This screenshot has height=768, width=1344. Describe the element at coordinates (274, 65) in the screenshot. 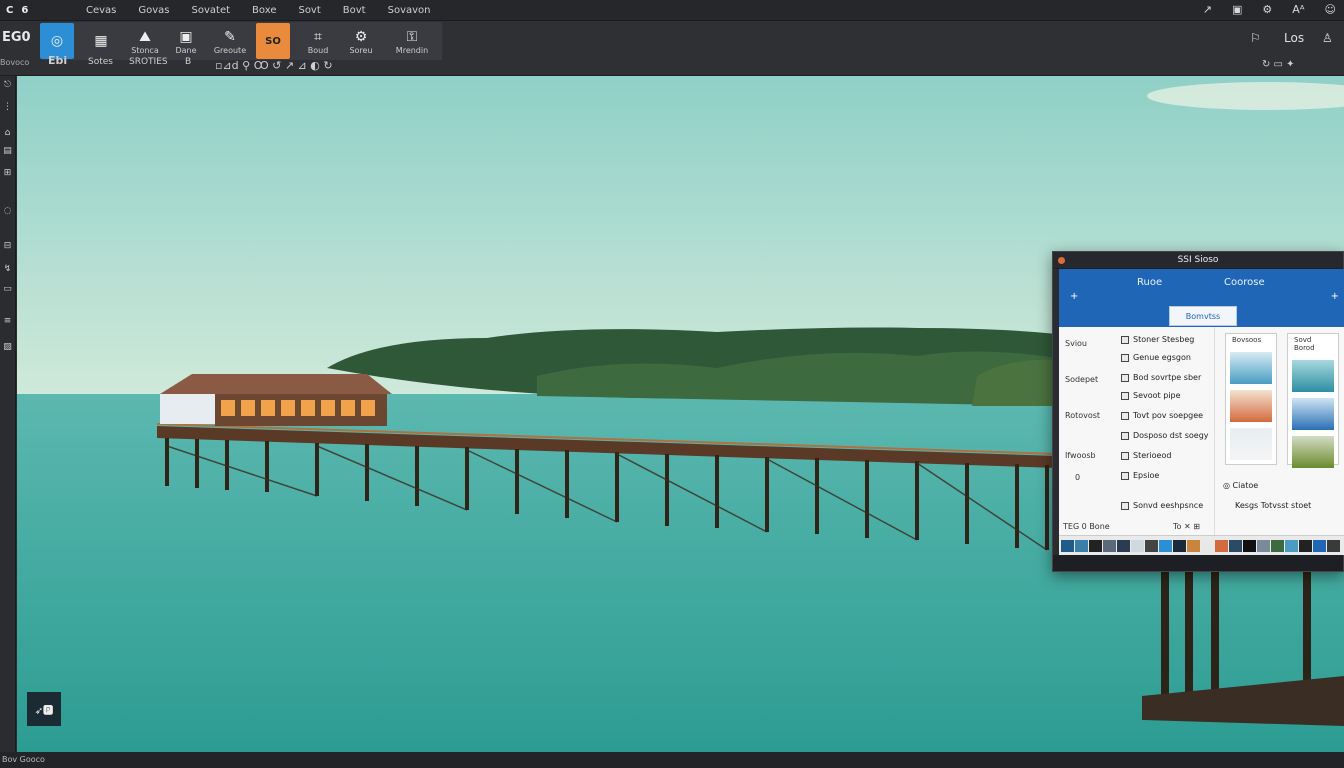

I see `ribbon-sub-icons: ▫⊿d ⚲ Ꝏ ↺ ↗ ⊿ ◐ ↻` at that location.